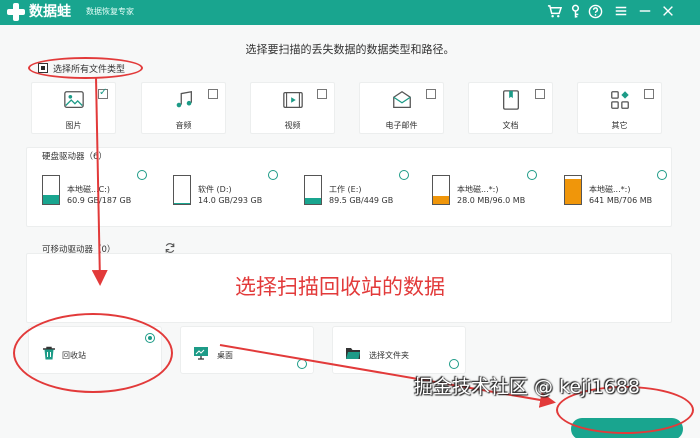 This screenshot has height=438, width=700. Describe the element at coordinates (595, 12) in the screenshot. I see `help-icon` at that location.